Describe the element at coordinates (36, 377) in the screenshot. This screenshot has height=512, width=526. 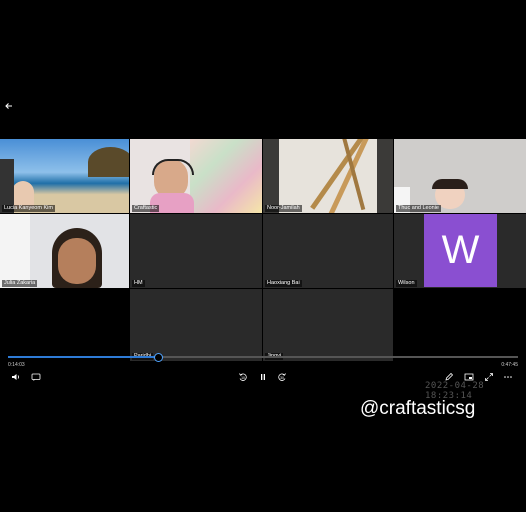
I see `captions-icon` at that location.